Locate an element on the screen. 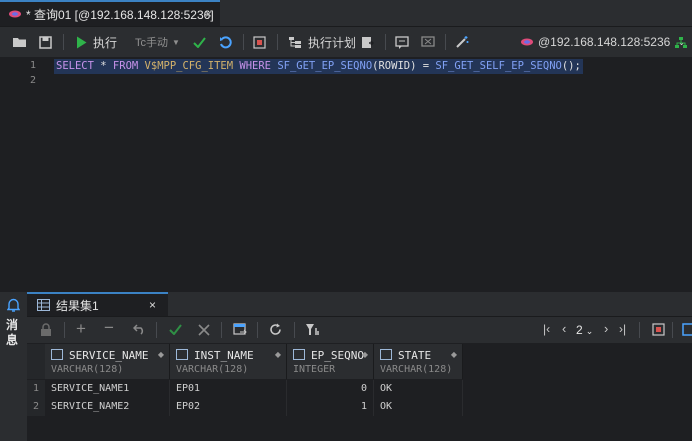 The height and width of the screenshot is (441, 692). bell-icon is located at coordinates (13, 305).